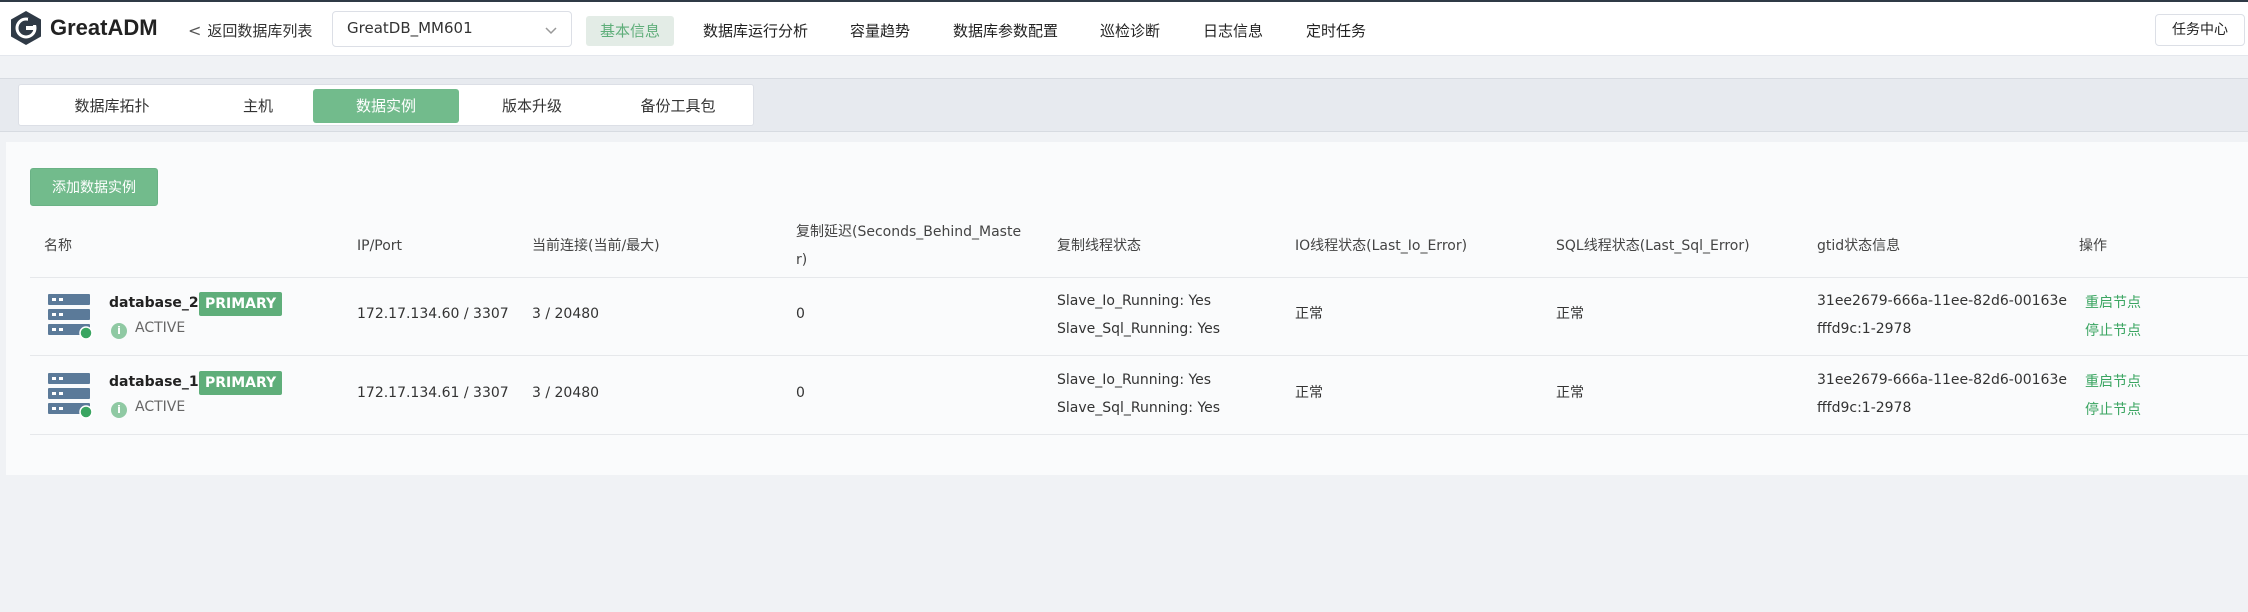 Image resolution: width=2248 pixels, height=612 pixels. Describe the element at coordinates (410, 28) in the screenshot. I see `database-select-value: GreatDB_MM601` at that location.